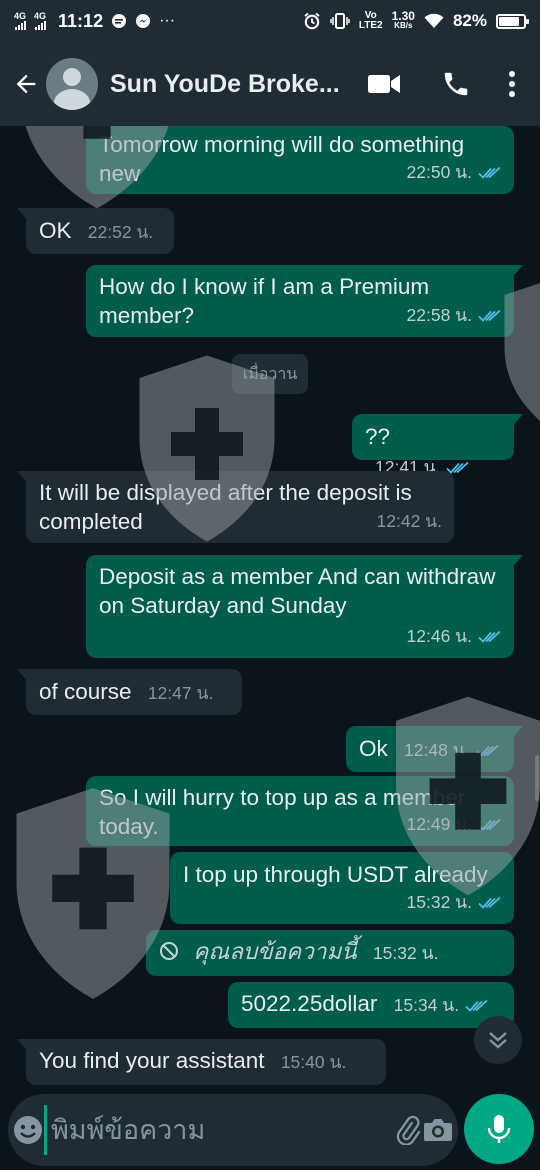 This screenshot has width=540, height=1170. Describe the element at coordinates (378, 436) in the screenshot. I see `message-text: ??` at that location.